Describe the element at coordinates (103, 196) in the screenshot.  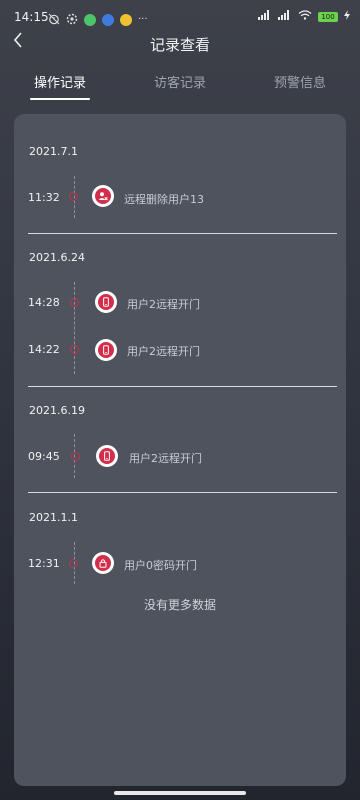
I see `delete-user-icon` at that location.